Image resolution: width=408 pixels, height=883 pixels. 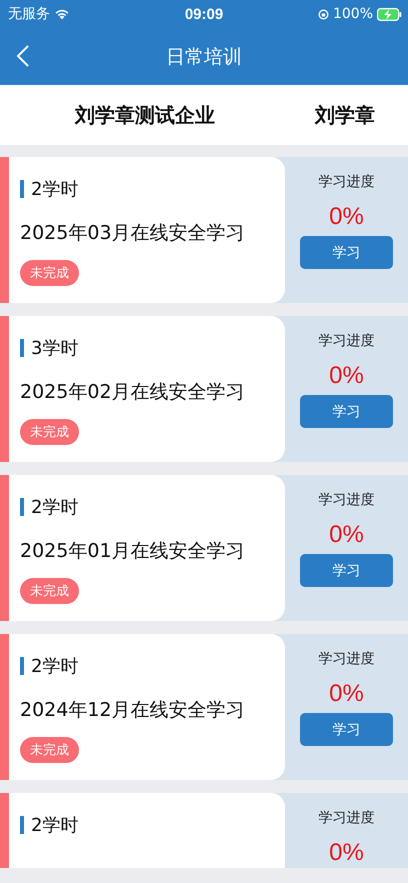 I want to click on course-card: 2学时 2025年01月在线安全学习 未完成, so click(x=147, y=548).